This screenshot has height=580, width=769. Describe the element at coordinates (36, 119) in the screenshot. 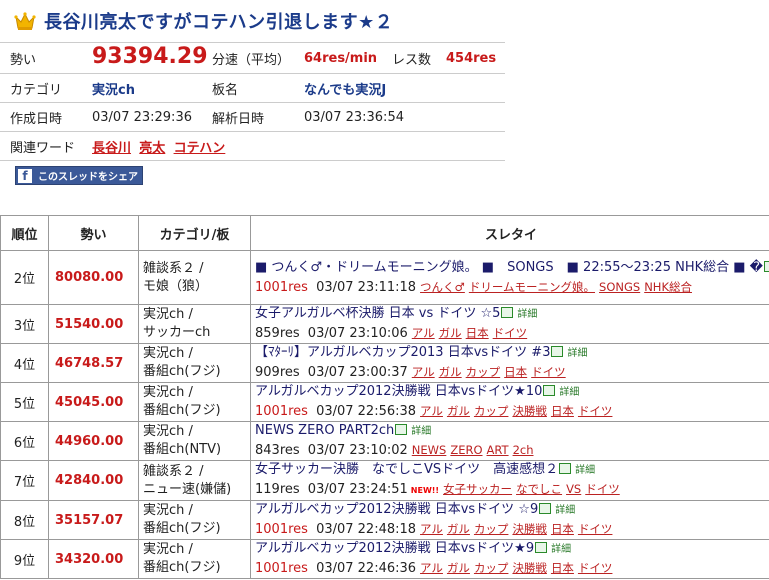

I see `created-label: 作成日時` at that location.